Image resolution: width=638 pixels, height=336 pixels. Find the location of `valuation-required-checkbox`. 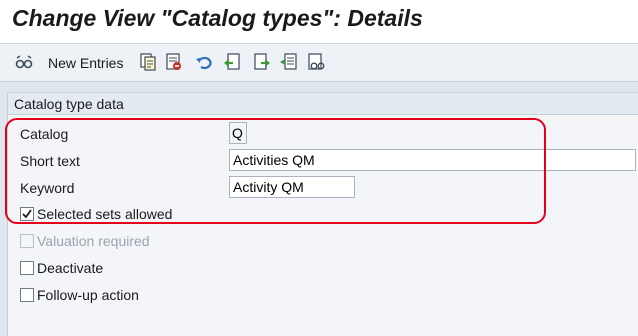

valuation-required-checkbox is located at coordinates (27, 241).